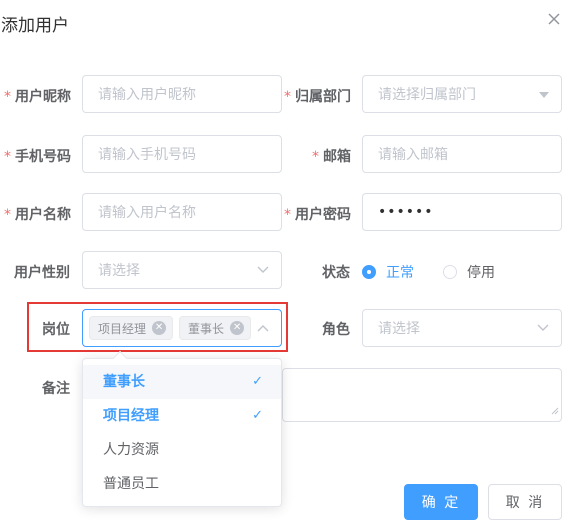  What do you see at coordinates (37, 97) in the screenshot?
I see `nickname-label: * 用户昵称` at bounding box center [37, 97].